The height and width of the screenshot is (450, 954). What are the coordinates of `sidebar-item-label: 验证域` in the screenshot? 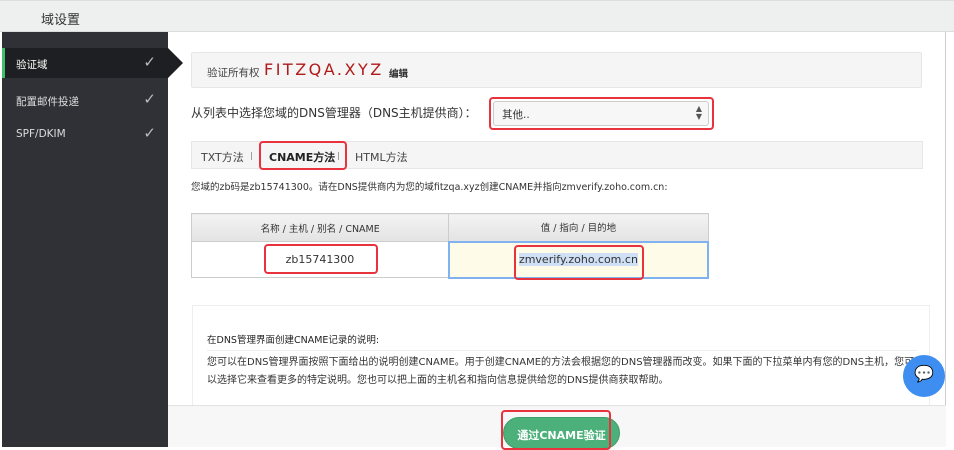 It's located at (32, 65).